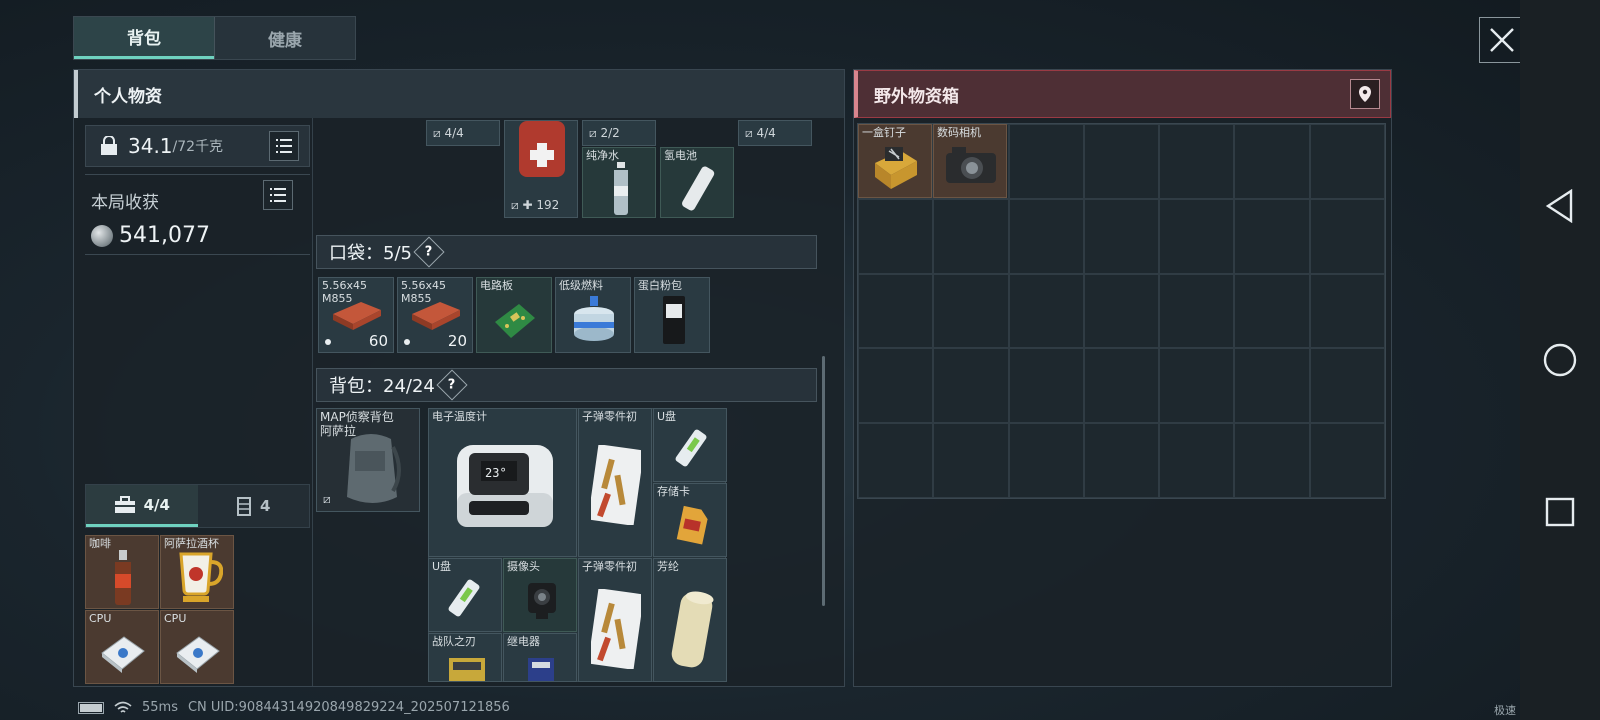 The width and height of the screenshot is (1600, 720). What do you see at coordinates (692, 629) in the screenshot?
I see `fabric-roll-icon` at bounding box center [692, 629].